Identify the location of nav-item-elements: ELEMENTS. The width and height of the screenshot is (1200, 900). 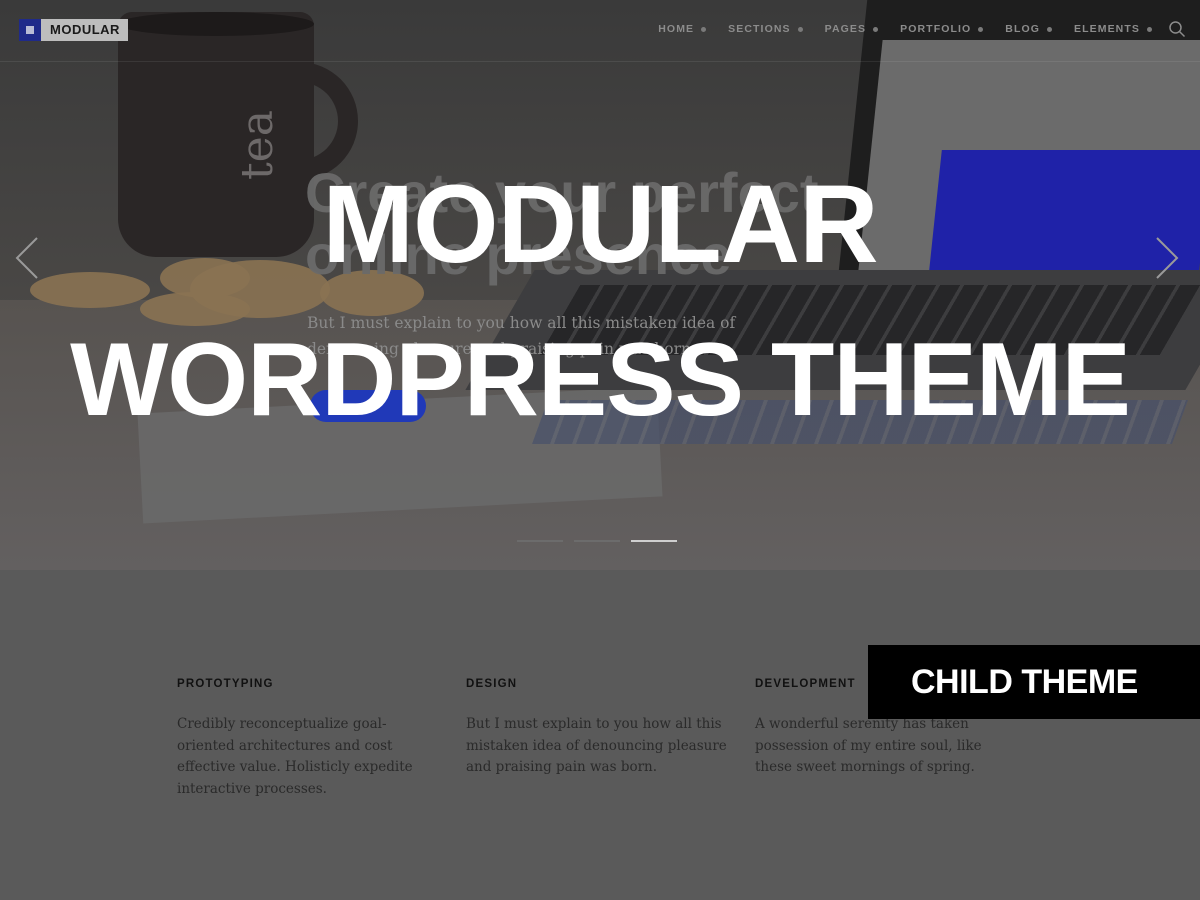
(1113, 29).